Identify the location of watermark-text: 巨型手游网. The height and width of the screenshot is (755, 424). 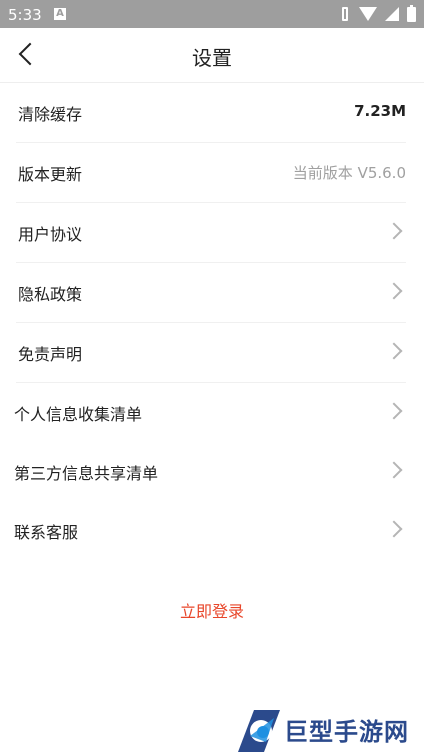
(346, 732).